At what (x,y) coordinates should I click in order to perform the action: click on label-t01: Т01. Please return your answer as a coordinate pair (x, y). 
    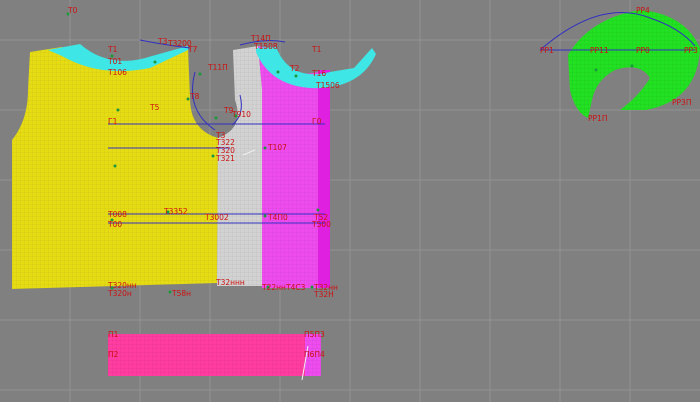
    Looking at the image, I should click on (114, 61).